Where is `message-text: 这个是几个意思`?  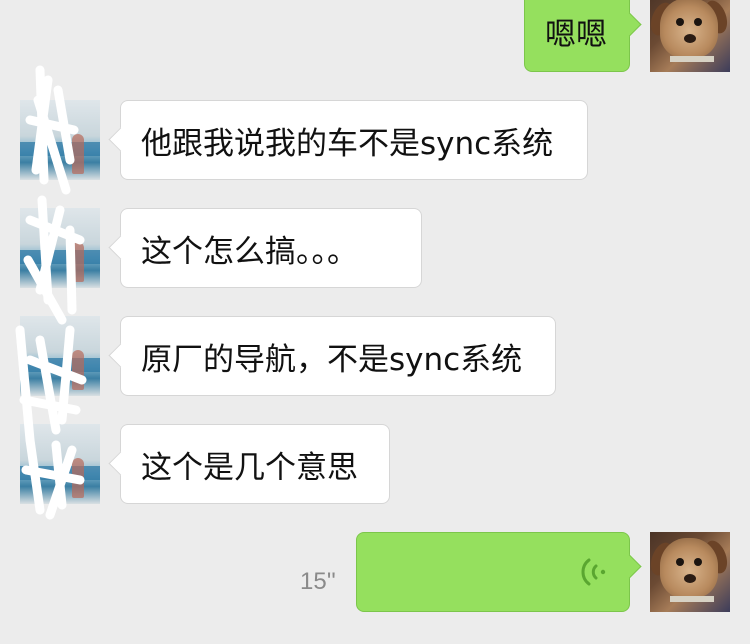 message-text: 这个是几个意思 is located at coordinates (249, 467).